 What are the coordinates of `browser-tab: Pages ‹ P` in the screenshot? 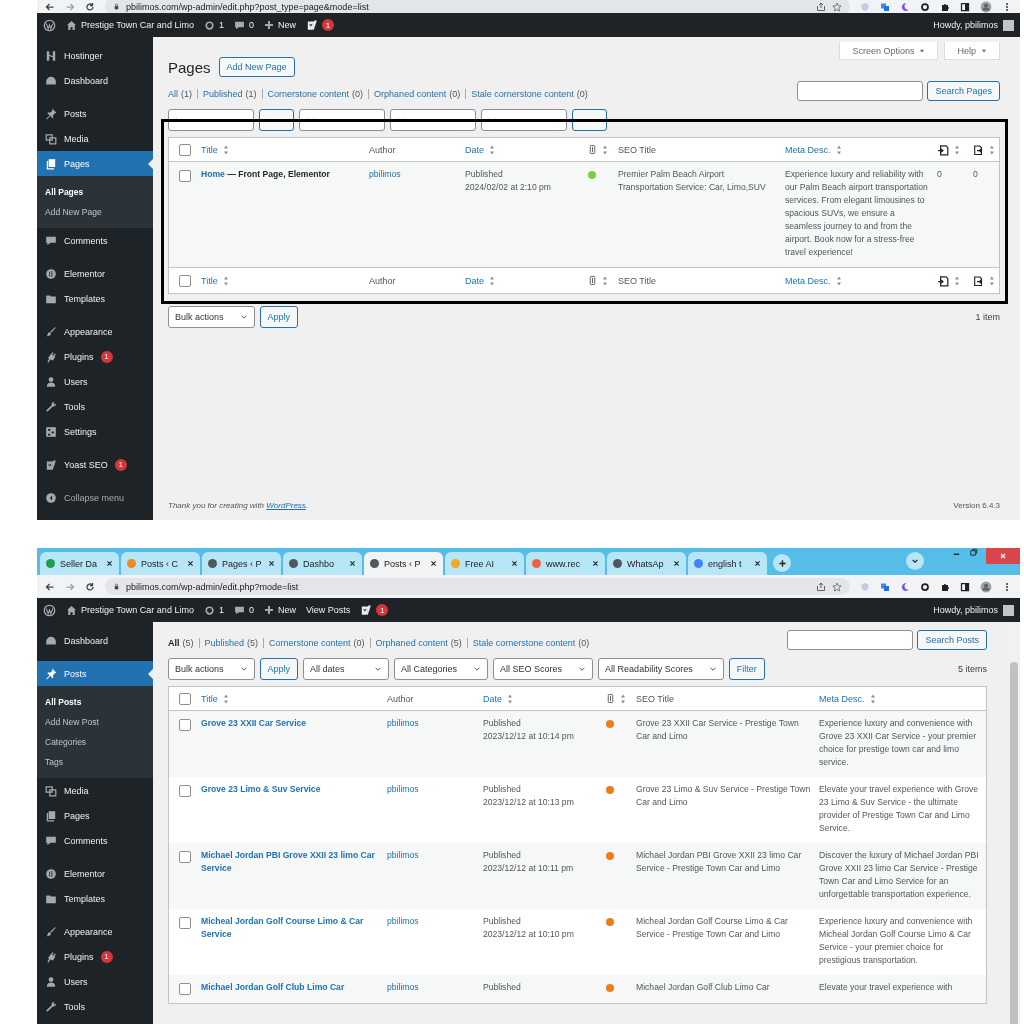 It's located at (241, 563).